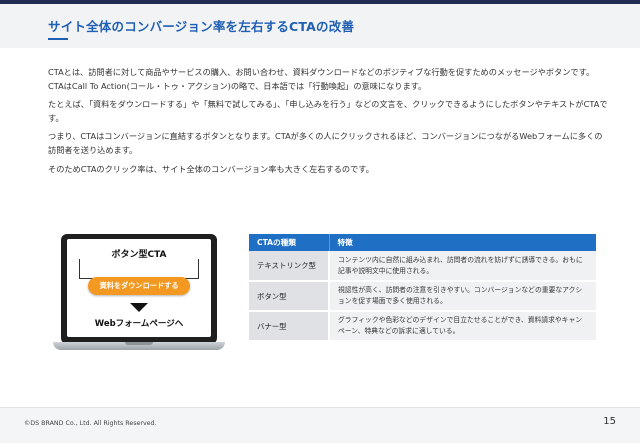 This screenshot has height=443, width=640. I want to click on cta-kind-cell: バナー型, so click(289, 326).